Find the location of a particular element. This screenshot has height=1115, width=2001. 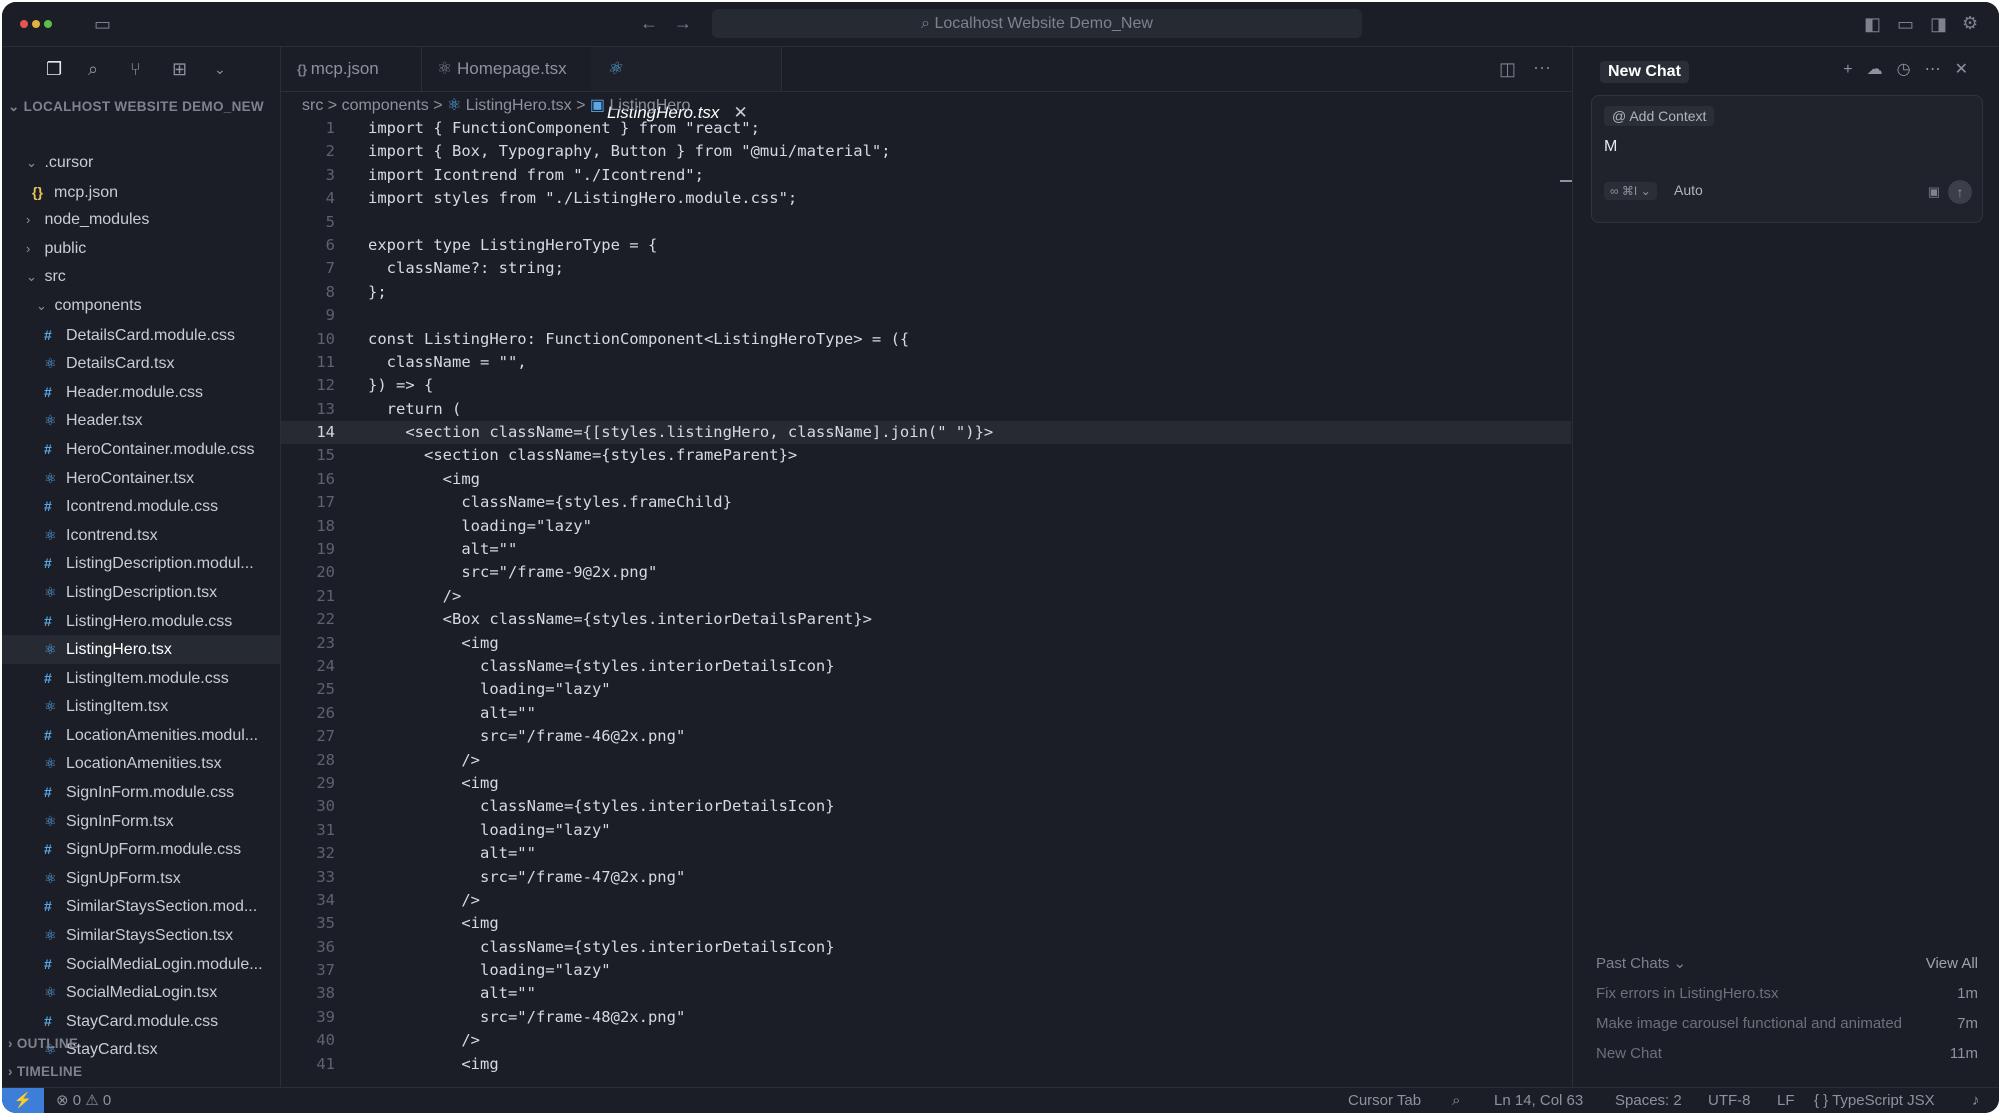

breadcrumb-components: components is located at coordinates (385, 105).